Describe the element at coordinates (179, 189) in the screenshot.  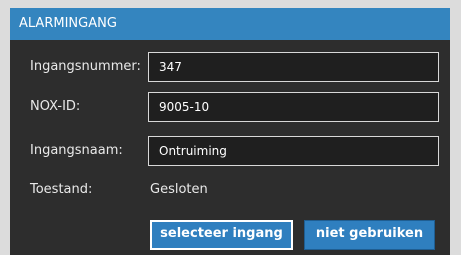
I see `toestand-value: Gesloten` at that location.